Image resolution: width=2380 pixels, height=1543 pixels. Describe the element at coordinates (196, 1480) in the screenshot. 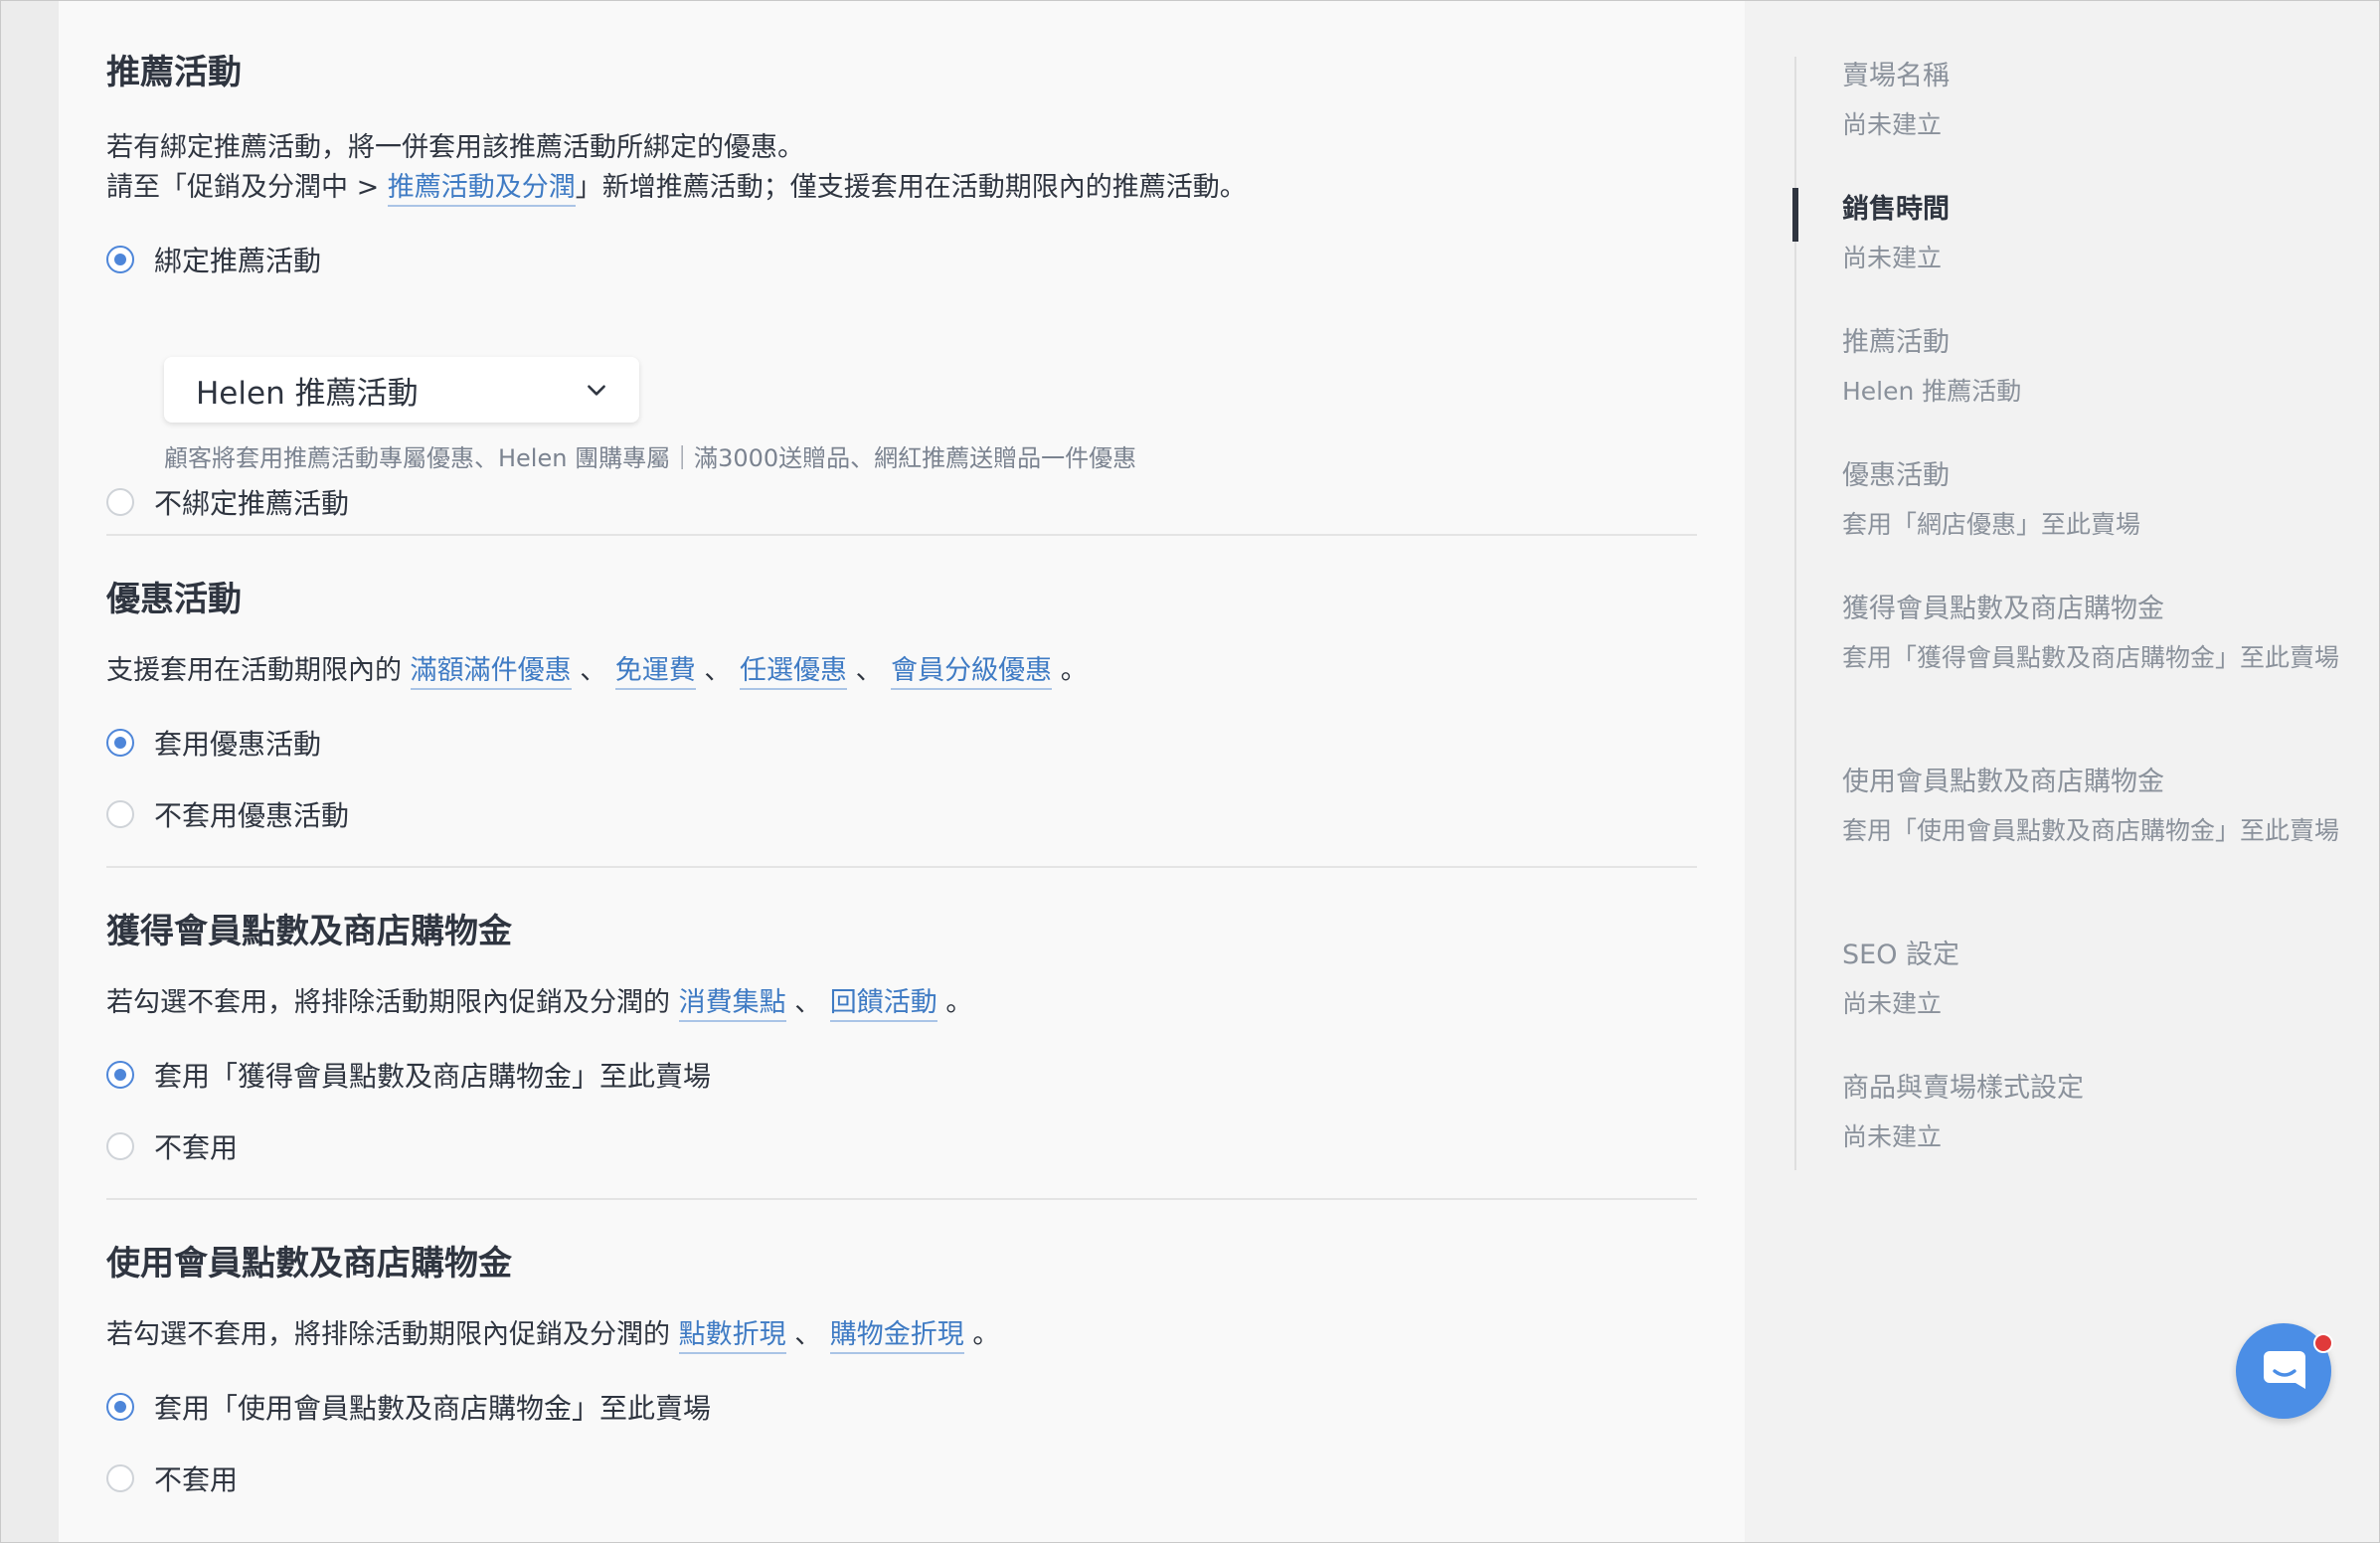

I see `radio-label-not-apply-use-points: 不套用` at that location.